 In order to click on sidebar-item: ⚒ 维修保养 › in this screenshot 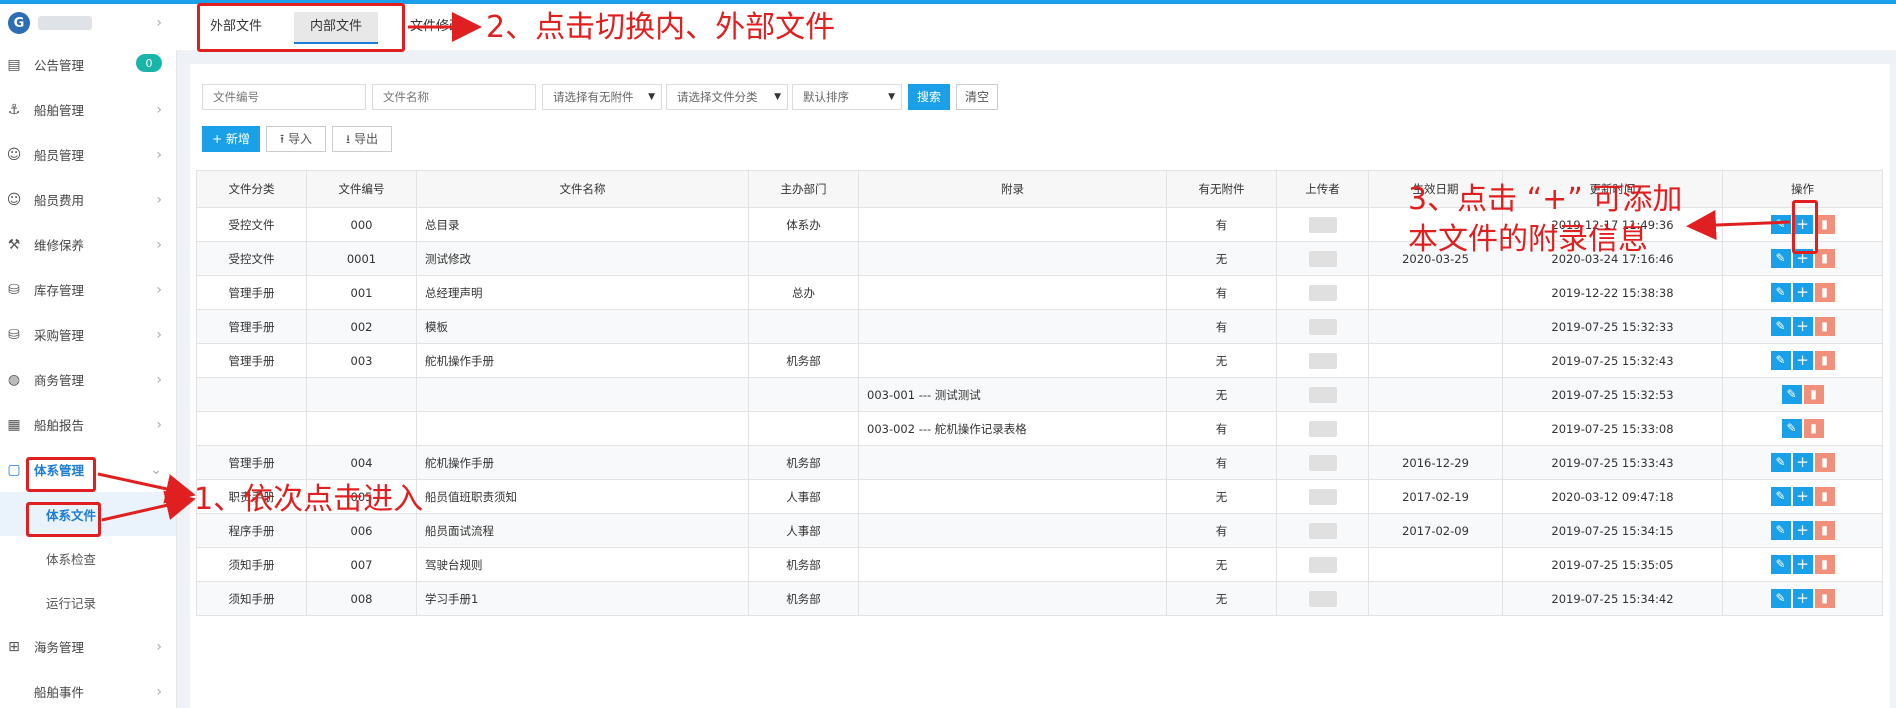, I will do `click(88, 244)`.